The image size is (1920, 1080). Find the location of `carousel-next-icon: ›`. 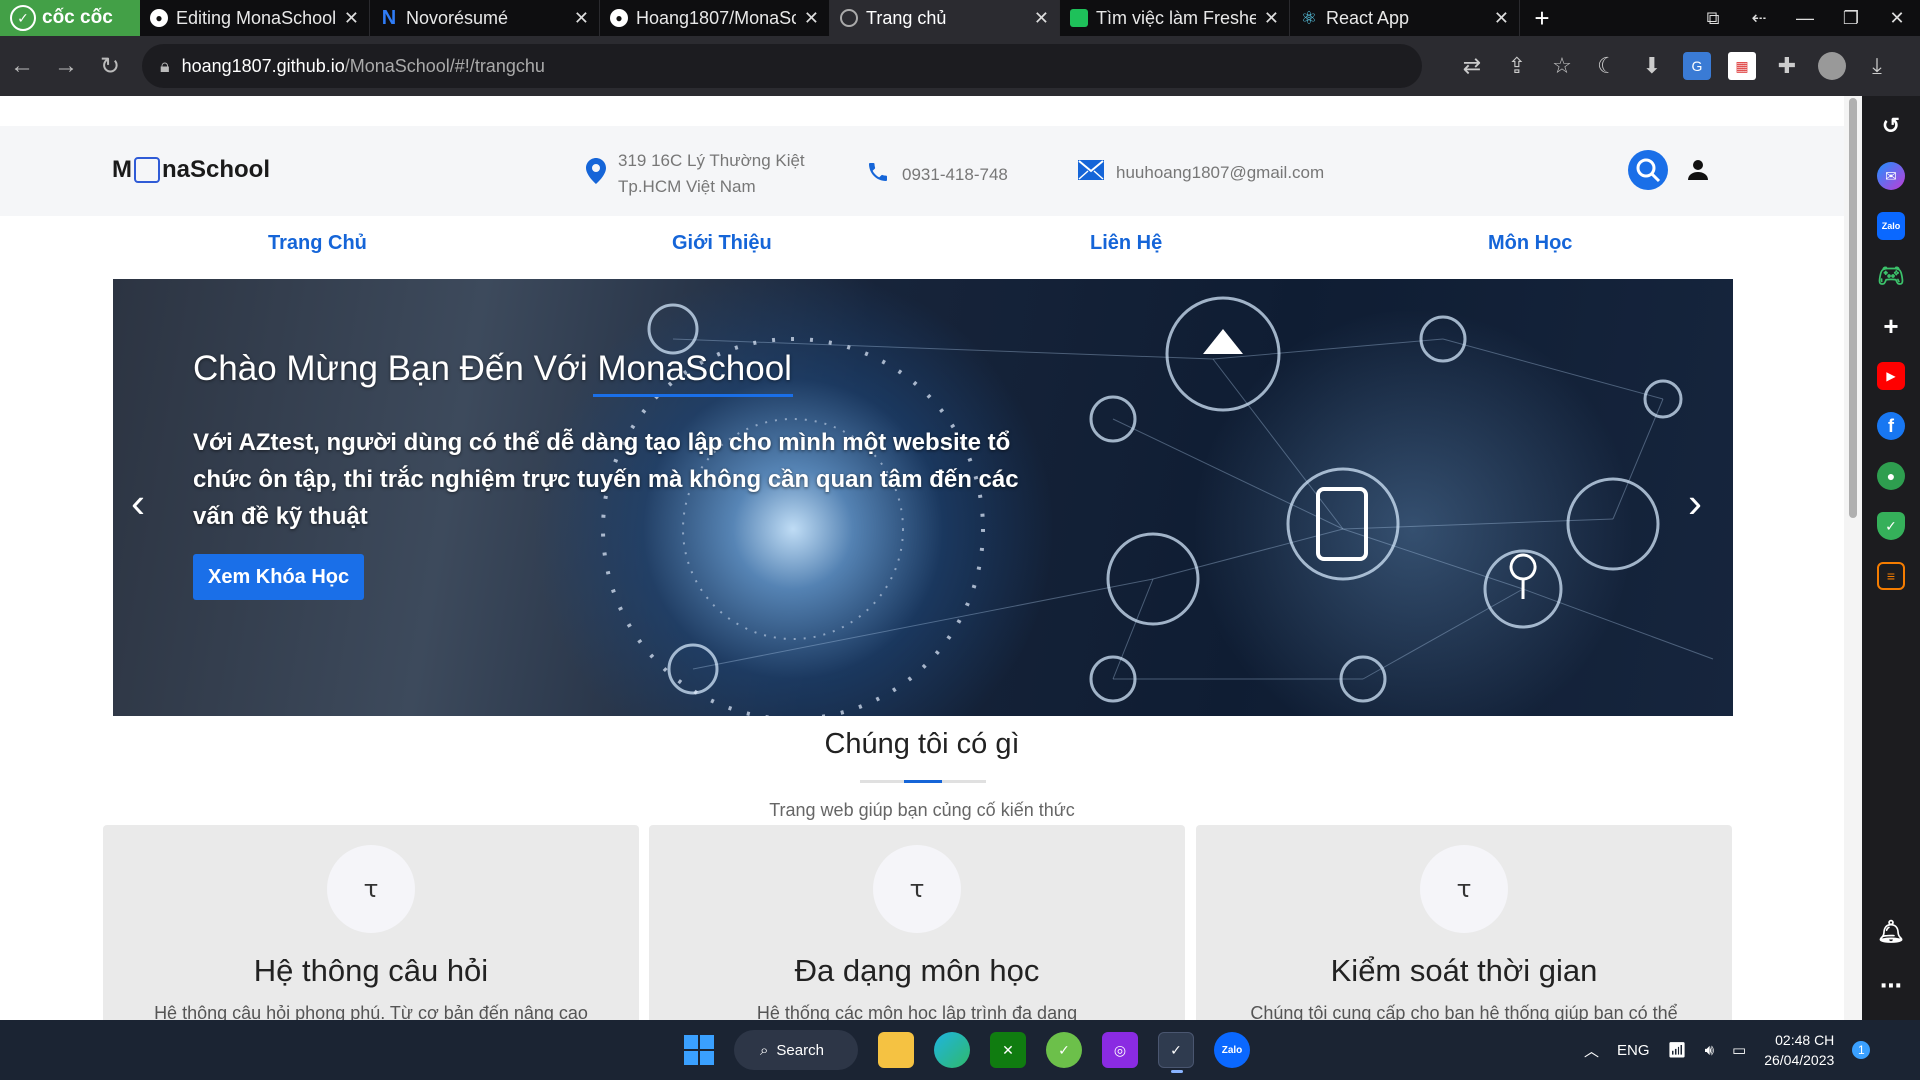

carousel-next-icon: › is located at coordinates (1695, 503).